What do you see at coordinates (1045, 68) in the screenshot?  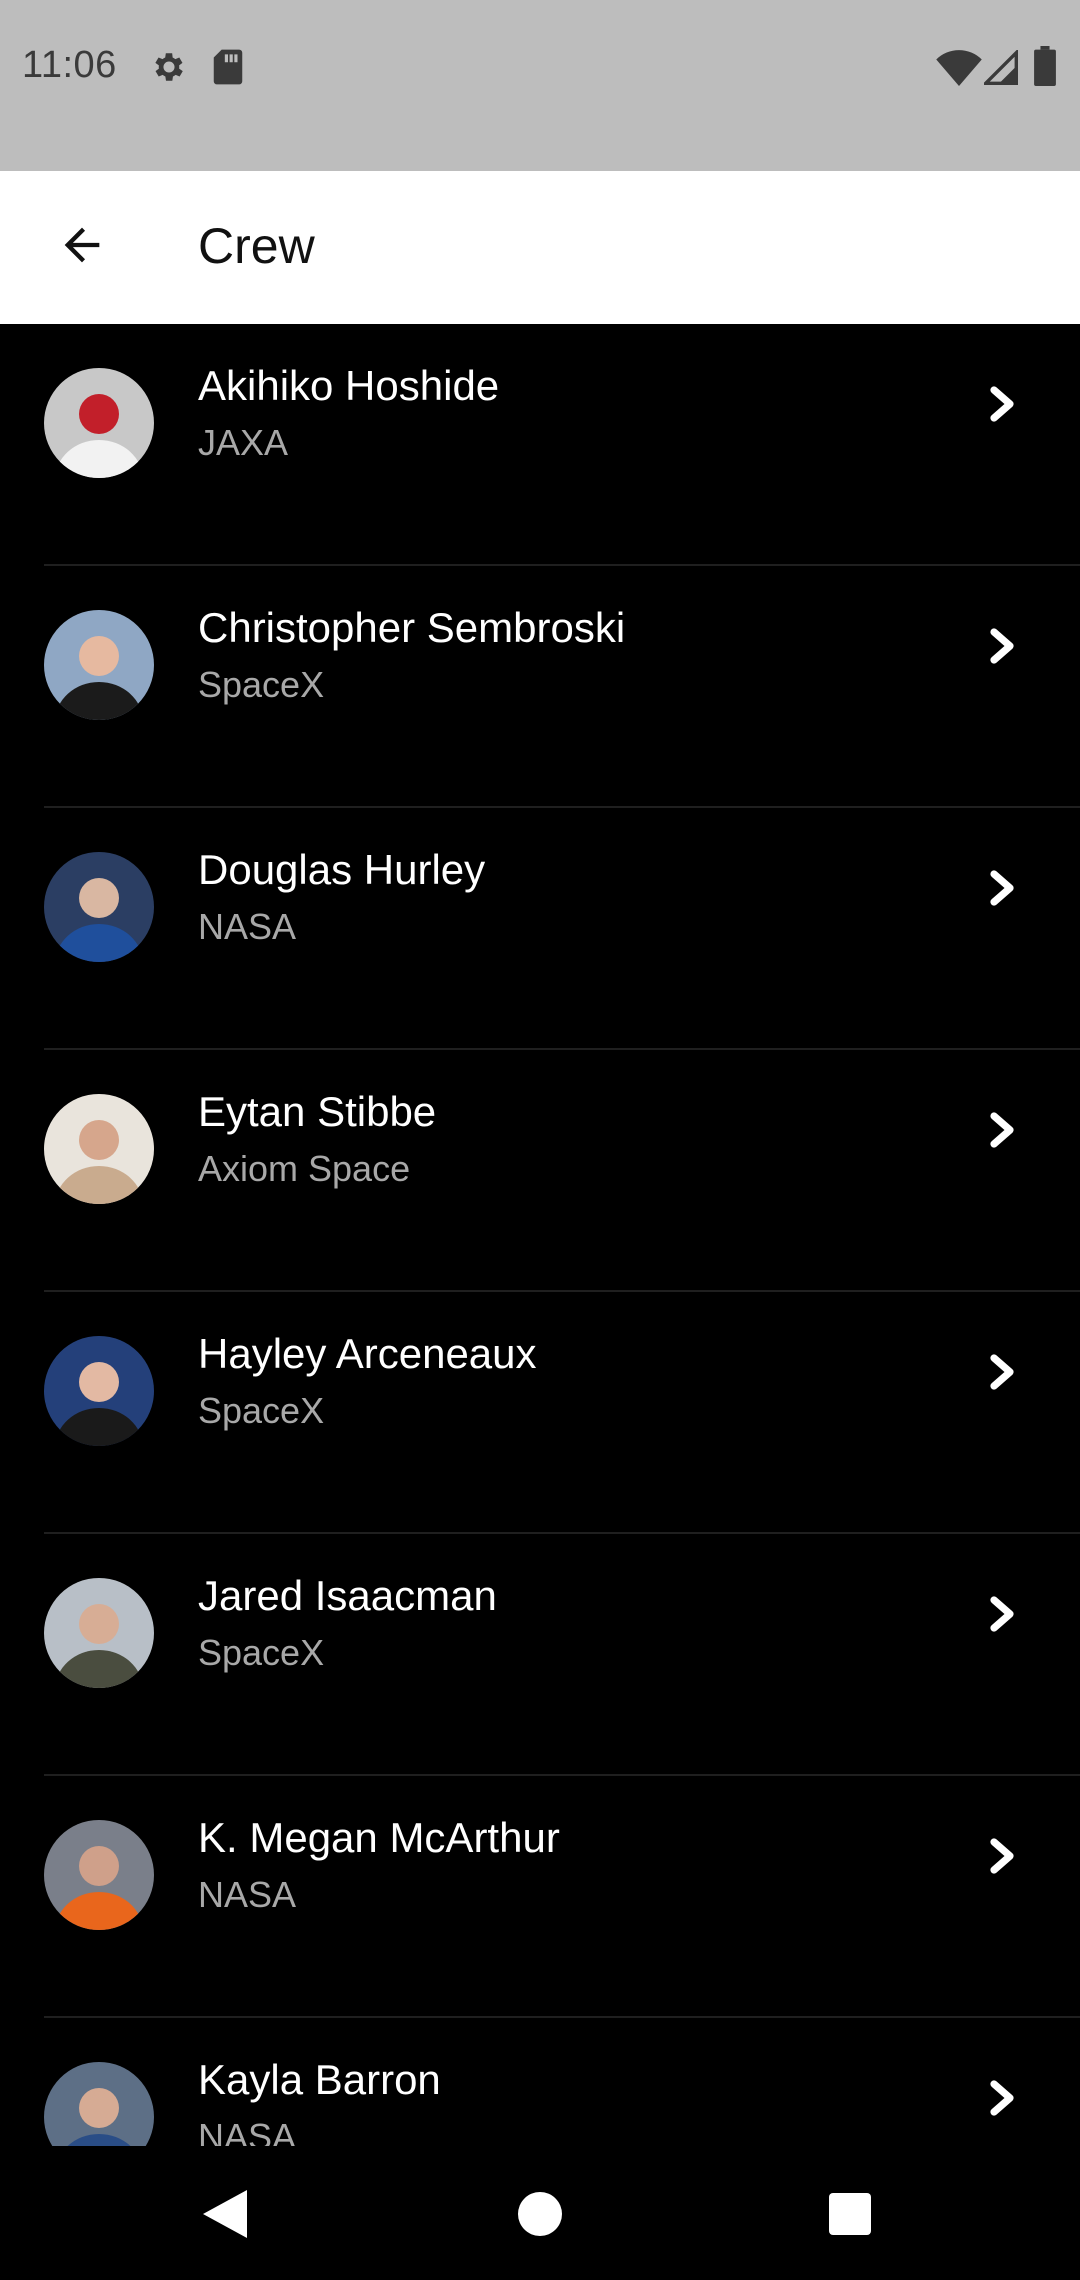 I see `battery-icon` at bounding box center [1045, 68].